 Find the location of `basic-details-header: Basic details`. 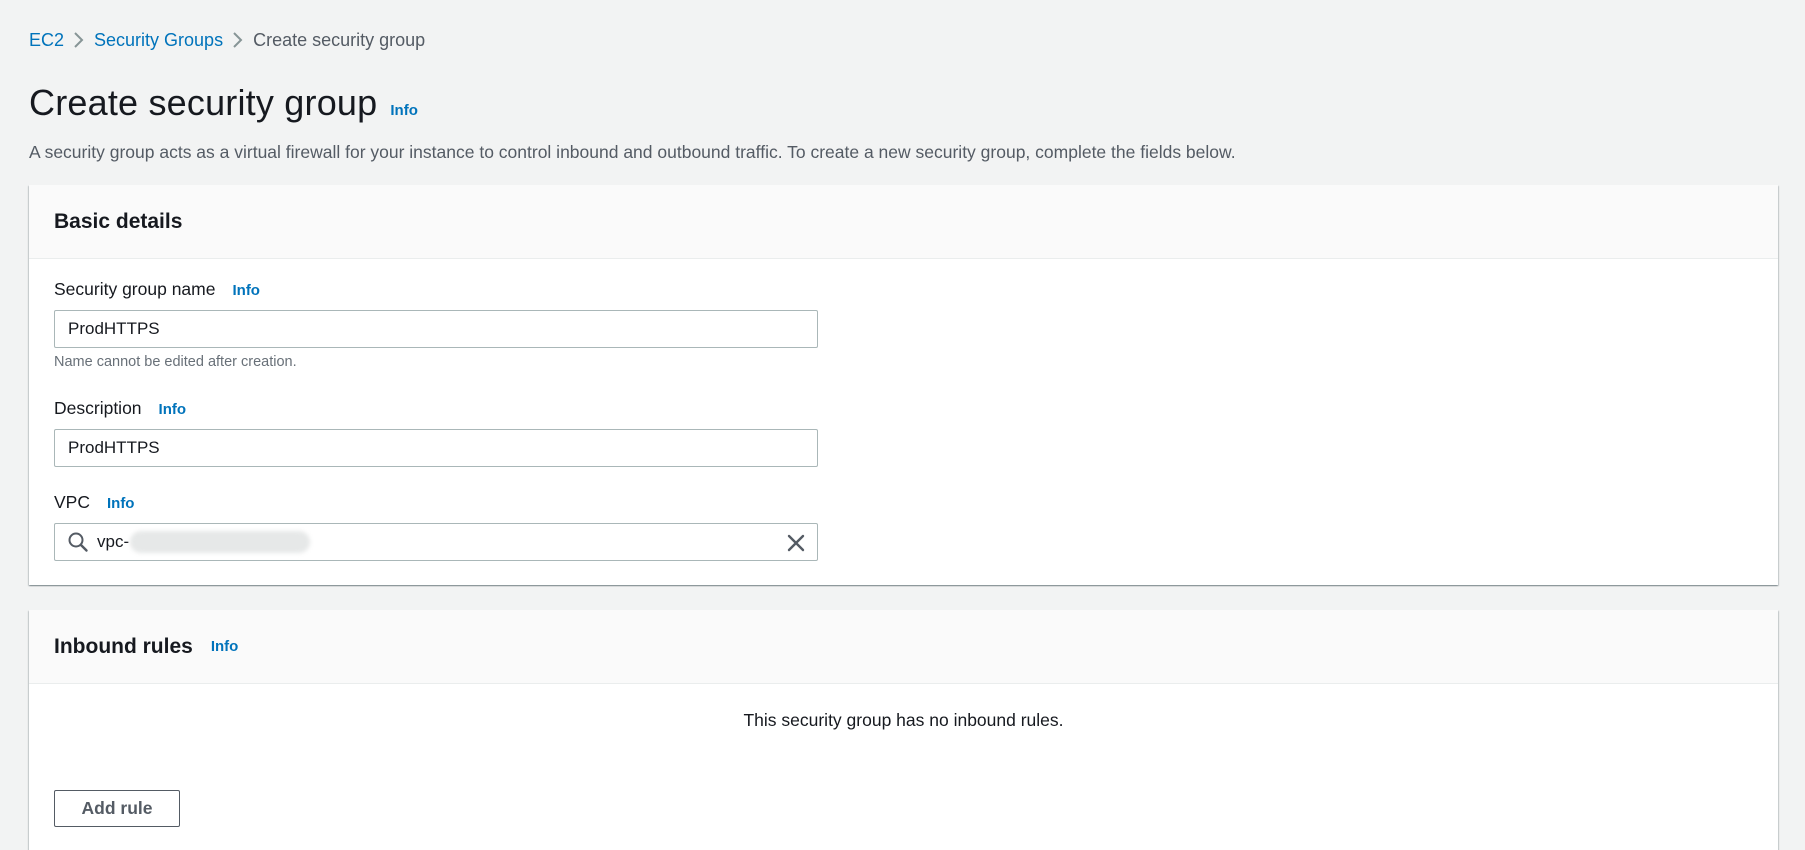

basic-details-header: Basic details is located at coordinates (903, 222).